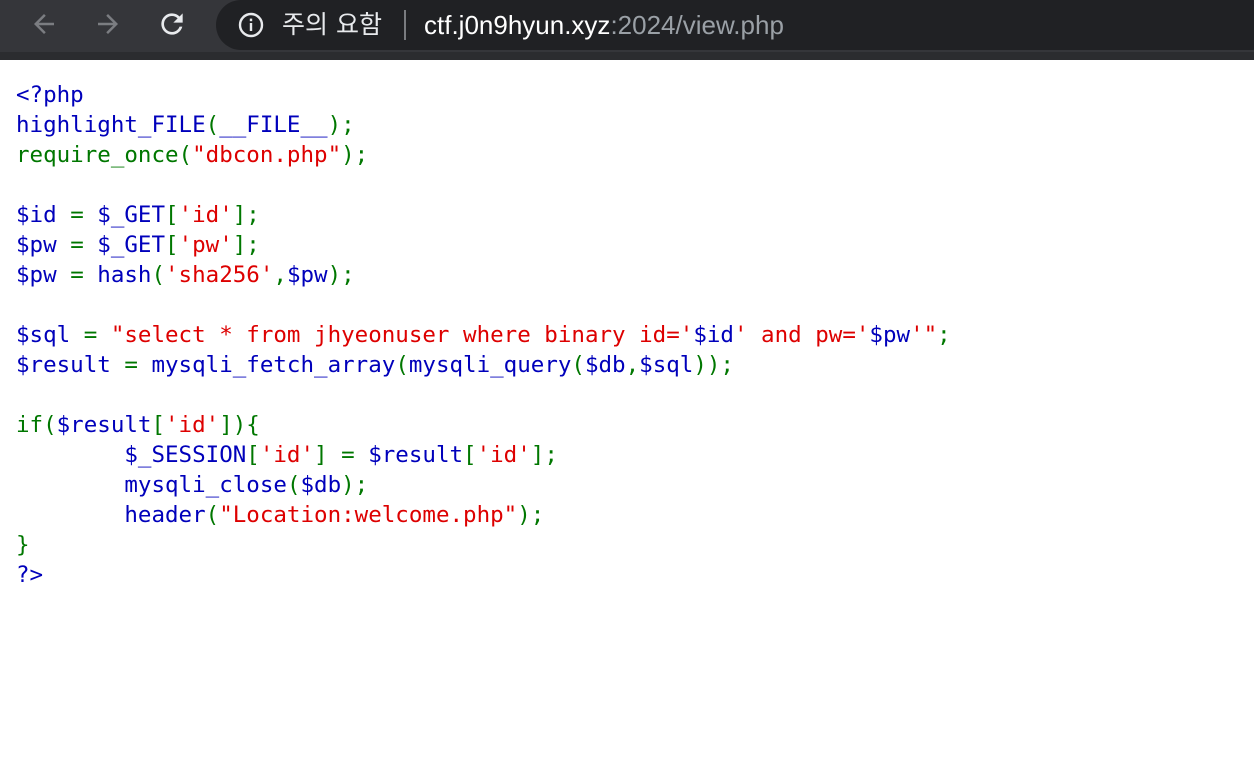  I want to click on code-token: ]){, so click(239, 425).